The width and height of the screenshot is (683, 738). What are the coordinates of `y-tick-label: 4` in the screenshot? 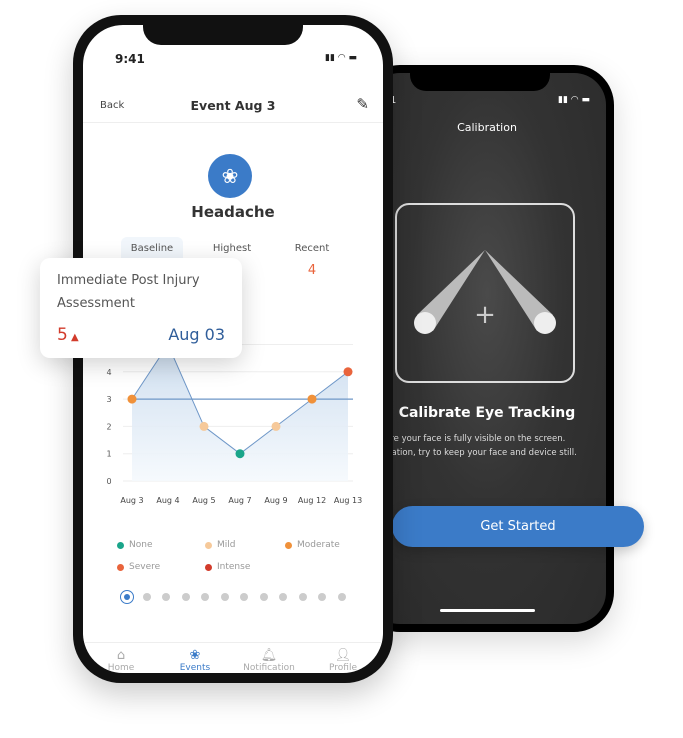 It's located at (108, 372).